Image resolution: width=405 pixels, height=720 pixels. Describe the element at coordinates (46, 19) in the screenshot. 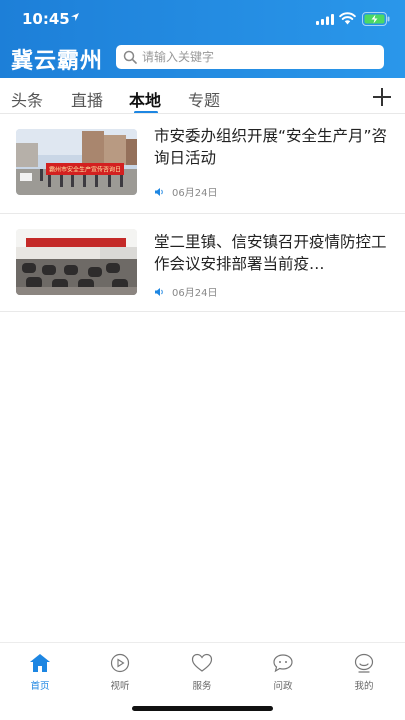

I see `status-time: 10:45` at that location.